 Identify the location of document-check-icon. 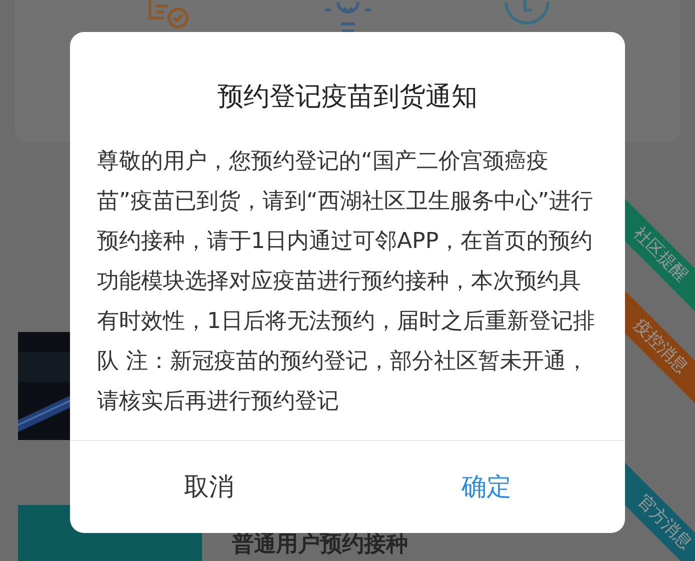
(169, 15).